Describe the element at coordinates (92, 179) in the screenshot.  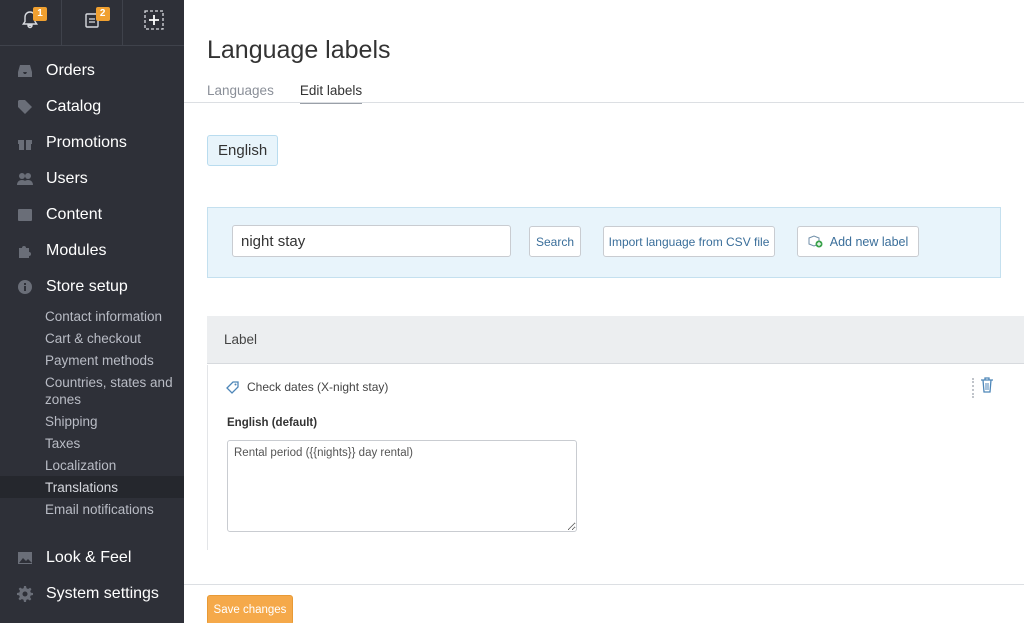
I see `sidebar-item-users: Users` at that location.